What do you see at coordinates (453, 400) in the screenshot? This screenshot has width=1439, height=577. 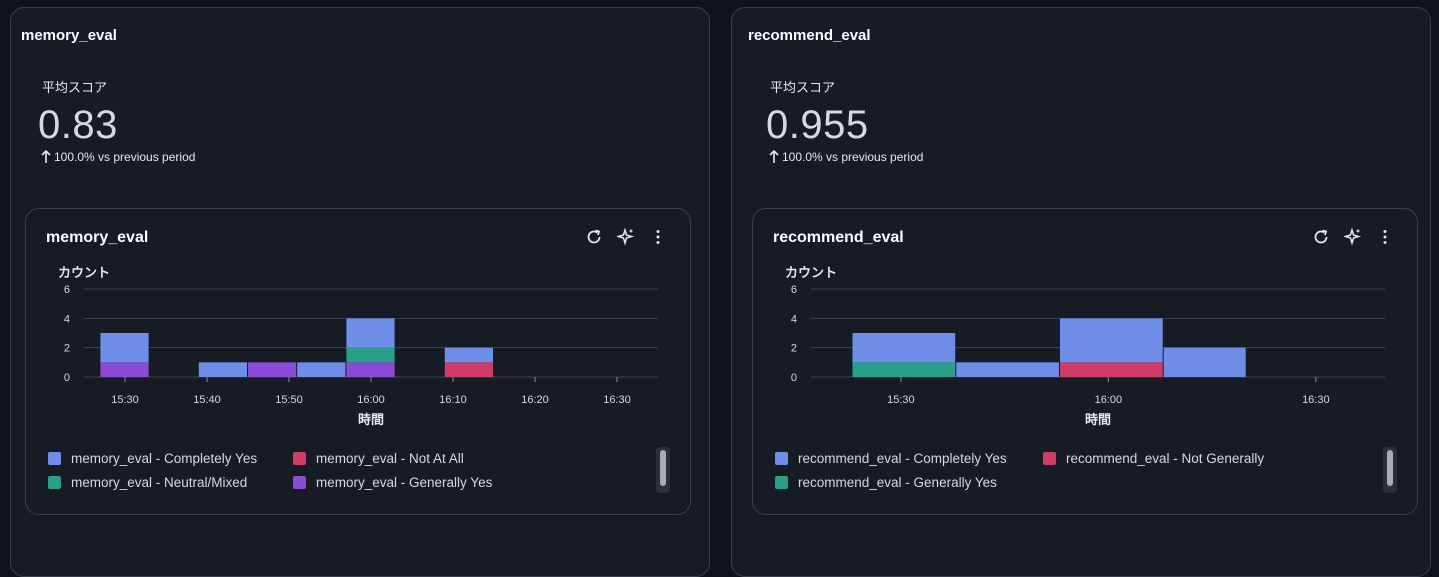 I see `x-tick-label: 16:10` at bounding box center [453, 400].